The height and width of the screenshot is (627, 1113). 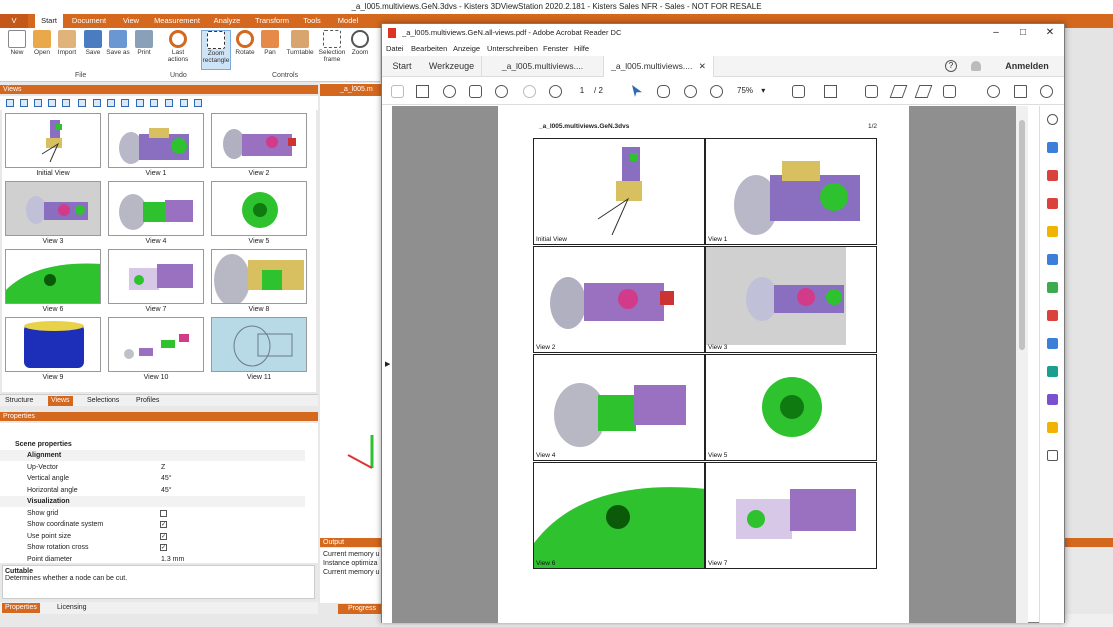 What do you see at coordinates (152, 490) in the screenshot?
I see `horizontal-angle-row: Horizontal angle 45°` at bounding box center [152, 490].